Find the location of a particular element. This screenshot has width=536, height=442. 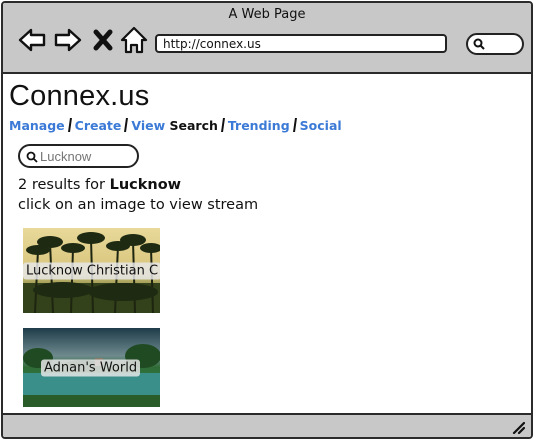

nav-social: Social is located at coordinates (321, 125).